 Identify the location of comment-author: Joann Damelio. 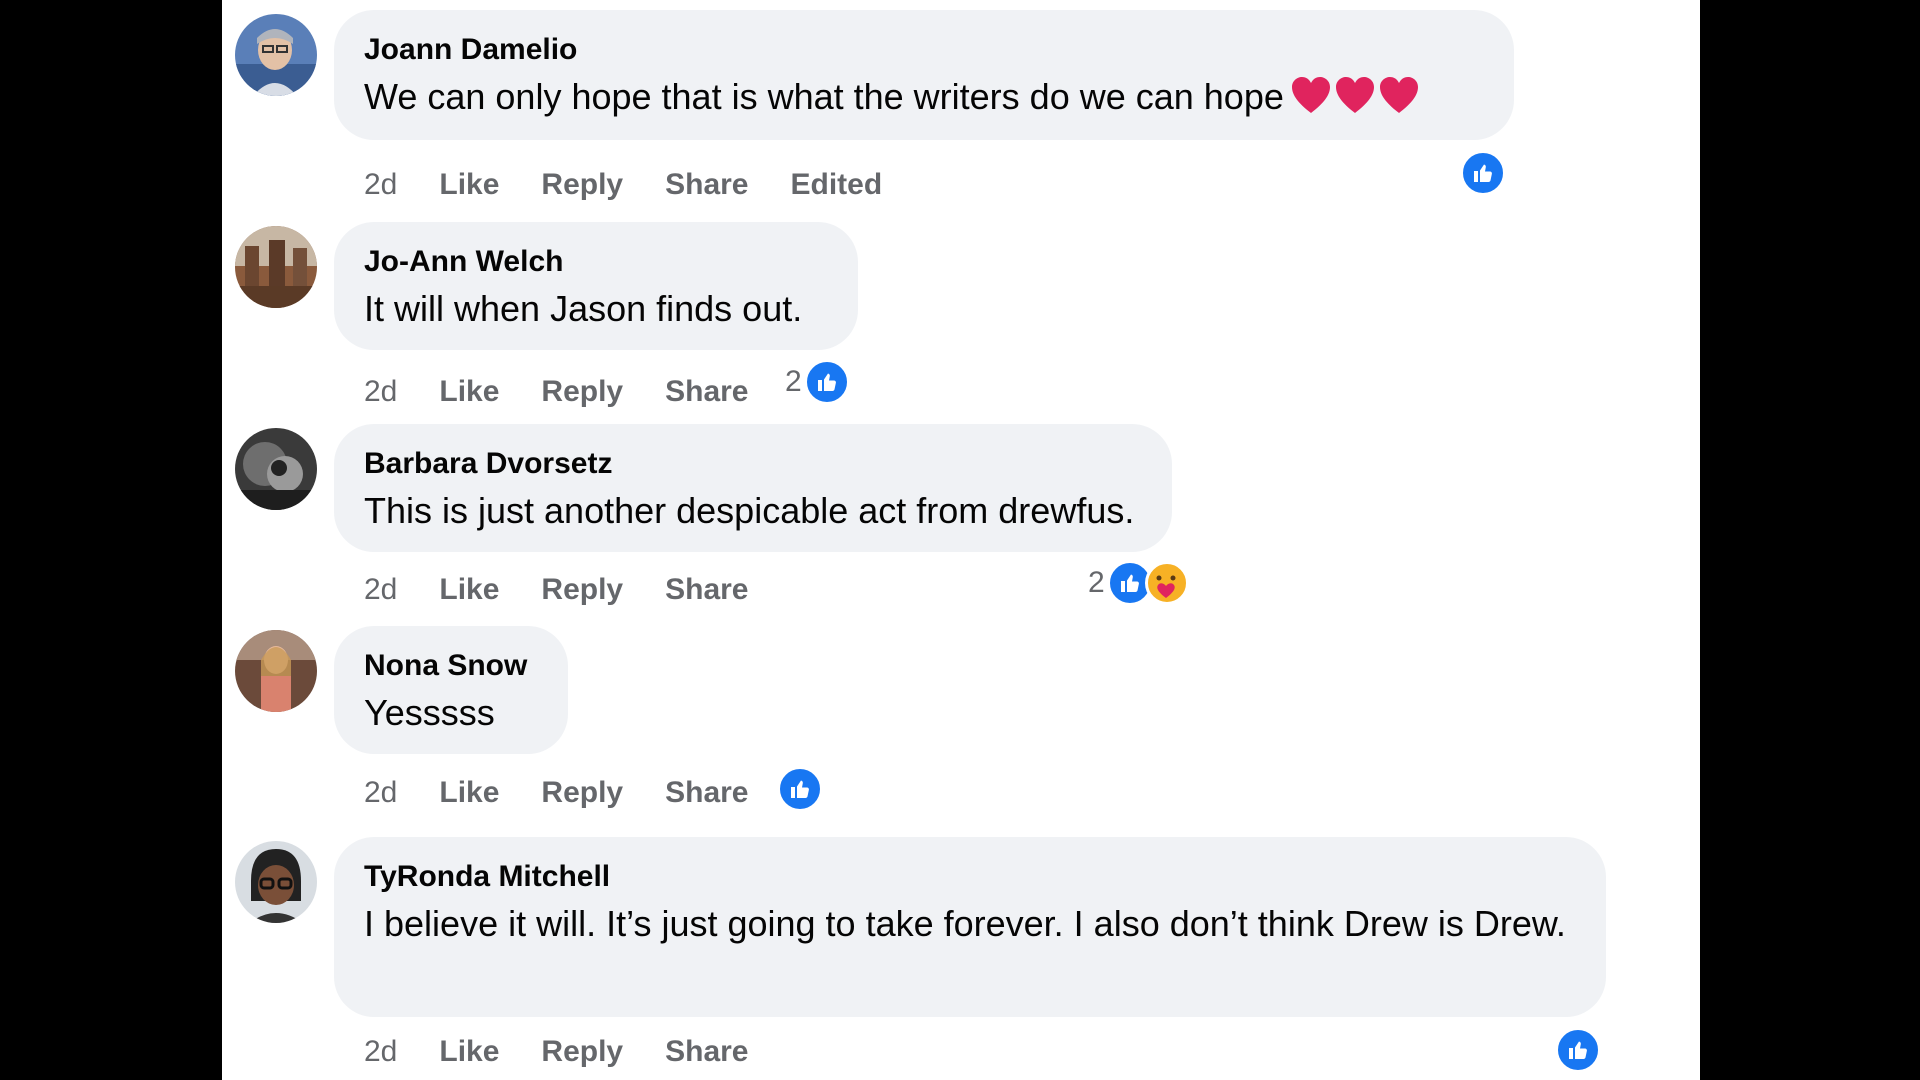
(924, 50).